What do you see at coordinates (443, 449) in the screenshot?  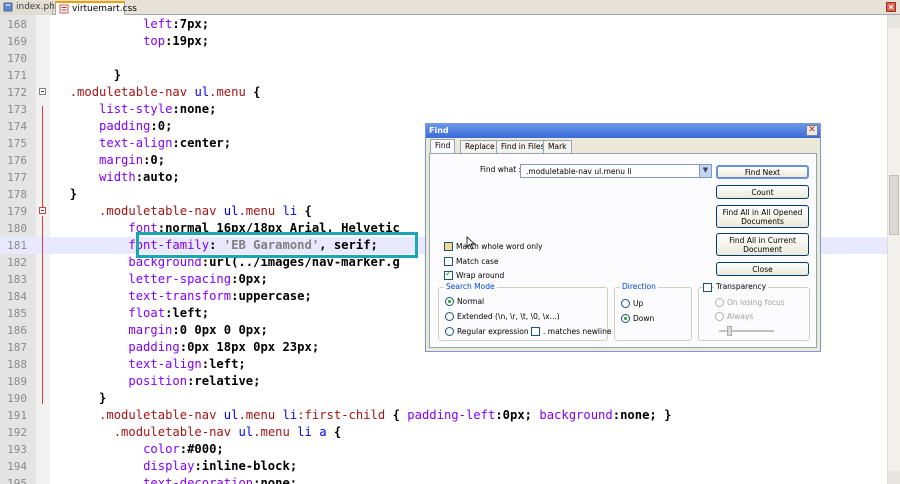 I see `code-line: 193 color:#000;` at bounding box center [443, 449].